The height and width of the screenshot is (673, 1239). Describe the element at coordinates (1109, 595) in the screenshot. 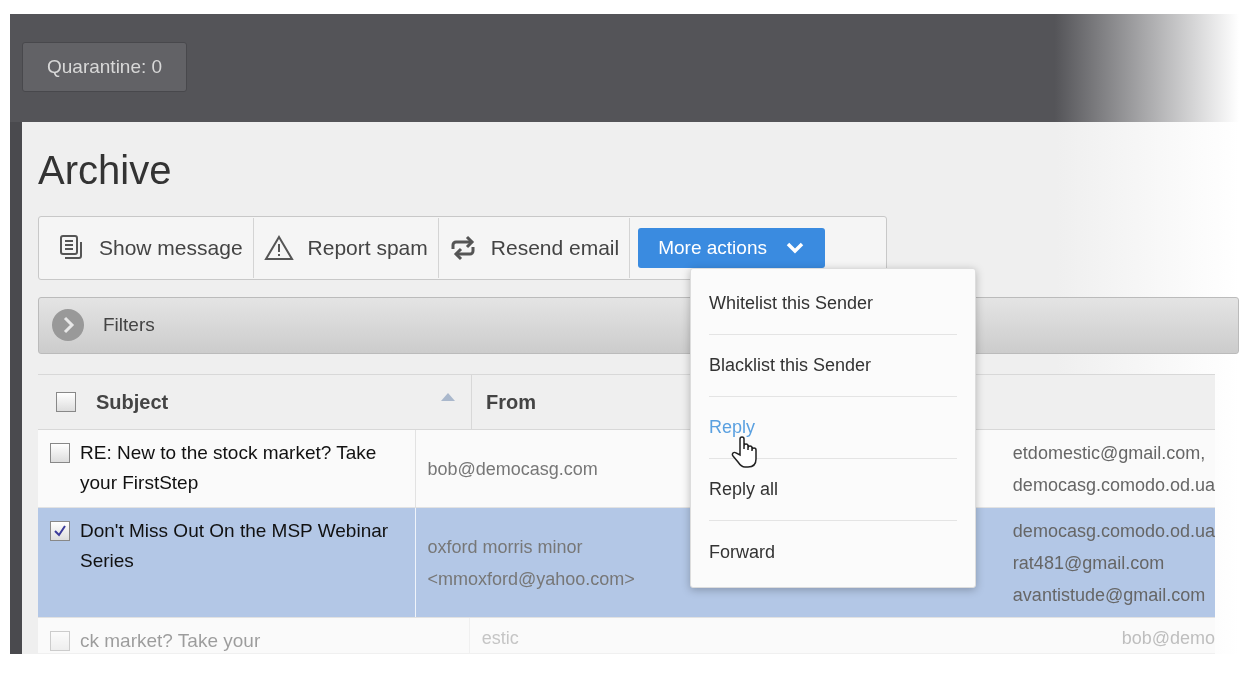

I see `recipient-text: avantistude@gmail.com` at that location.